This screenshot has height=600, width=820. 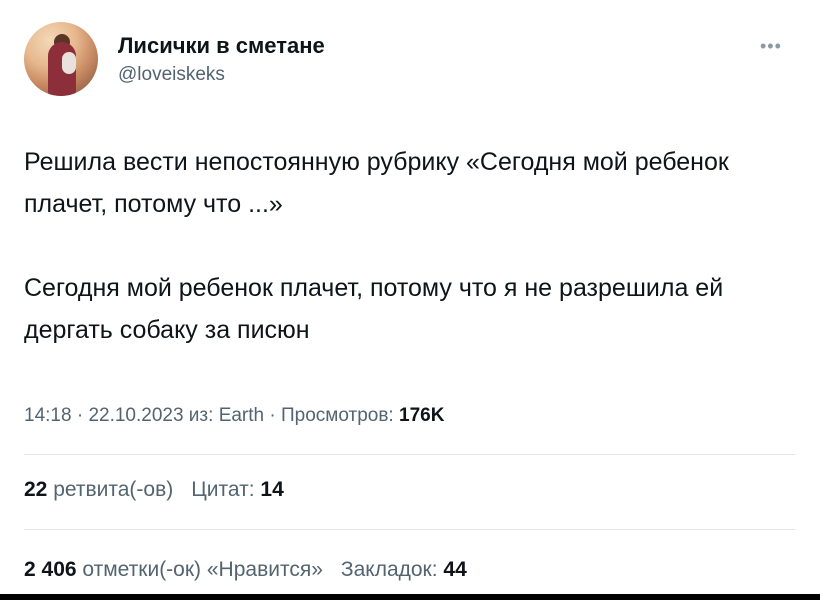 I want to click on avatar-child-shape, so click(x=69, y=63).